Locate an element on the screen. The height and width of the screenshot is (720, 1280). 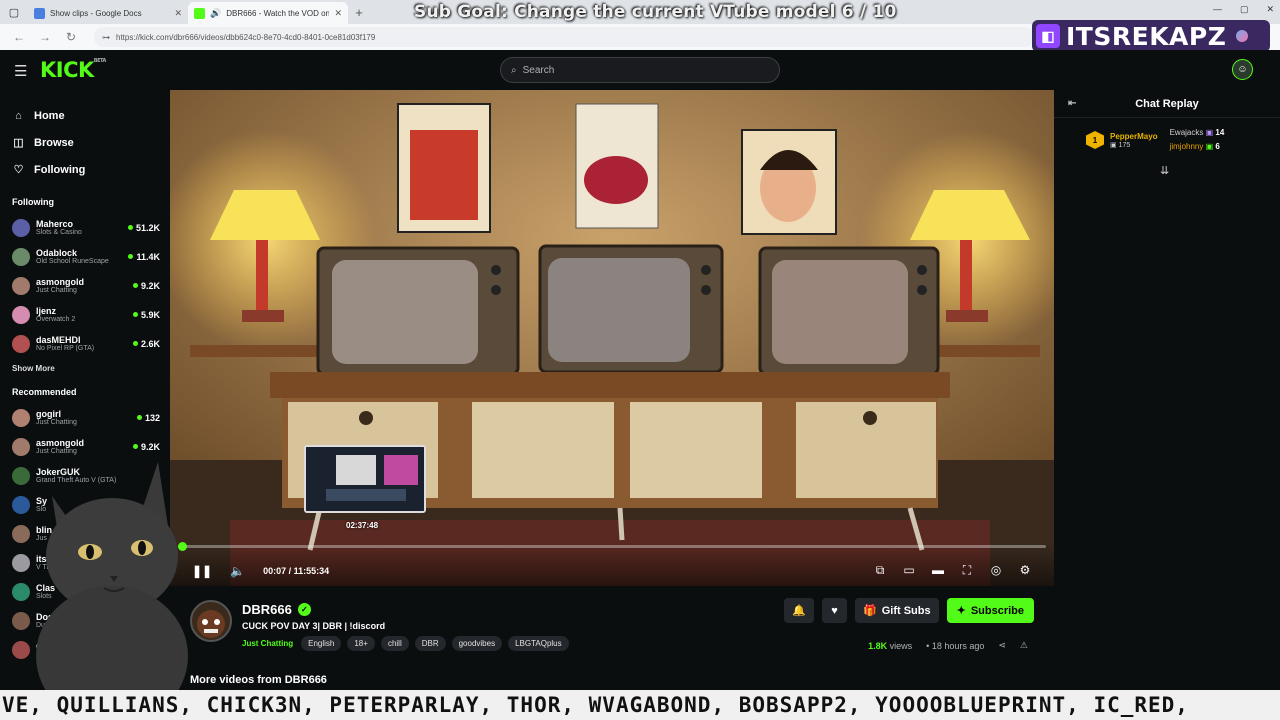
streamer-avatar is located at coordinates (211, 621).